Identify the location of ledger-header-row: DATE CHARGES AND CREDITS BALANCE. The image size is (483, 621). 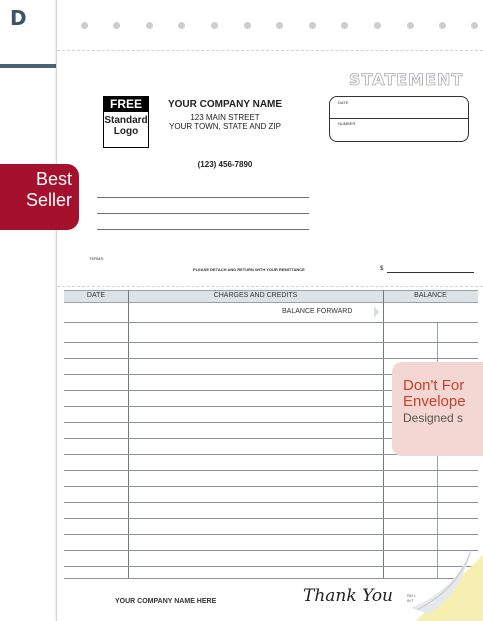
(271, 296).